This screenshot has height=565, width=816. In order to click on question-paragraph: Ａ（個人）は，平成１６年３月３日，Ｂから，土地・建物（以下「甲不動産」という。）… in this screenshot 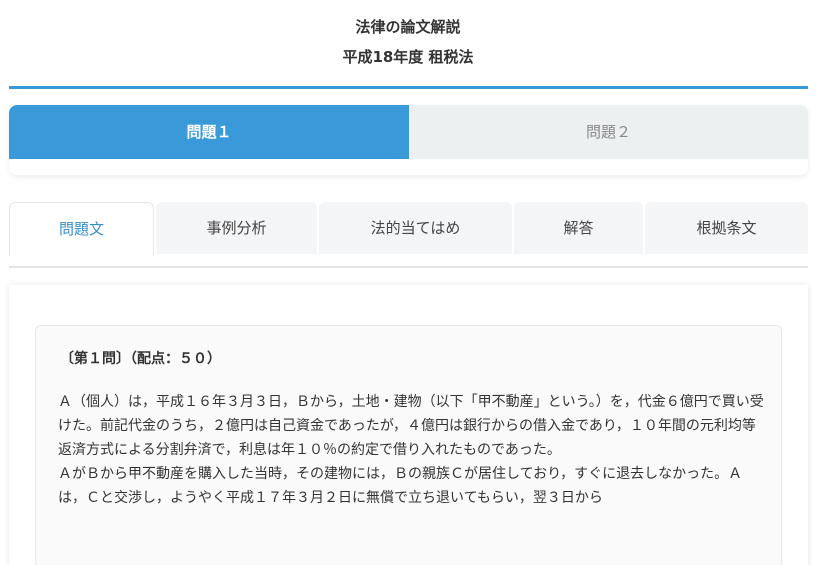, I will do `click(411, 426)`.